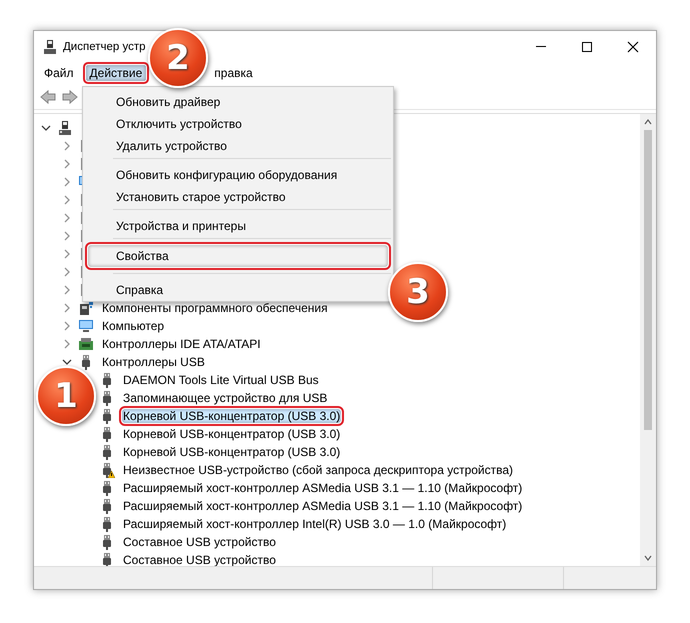  Describe the element at coordinates (116, 73) in the screenshot. I see `menu-item: Действие` at that location.